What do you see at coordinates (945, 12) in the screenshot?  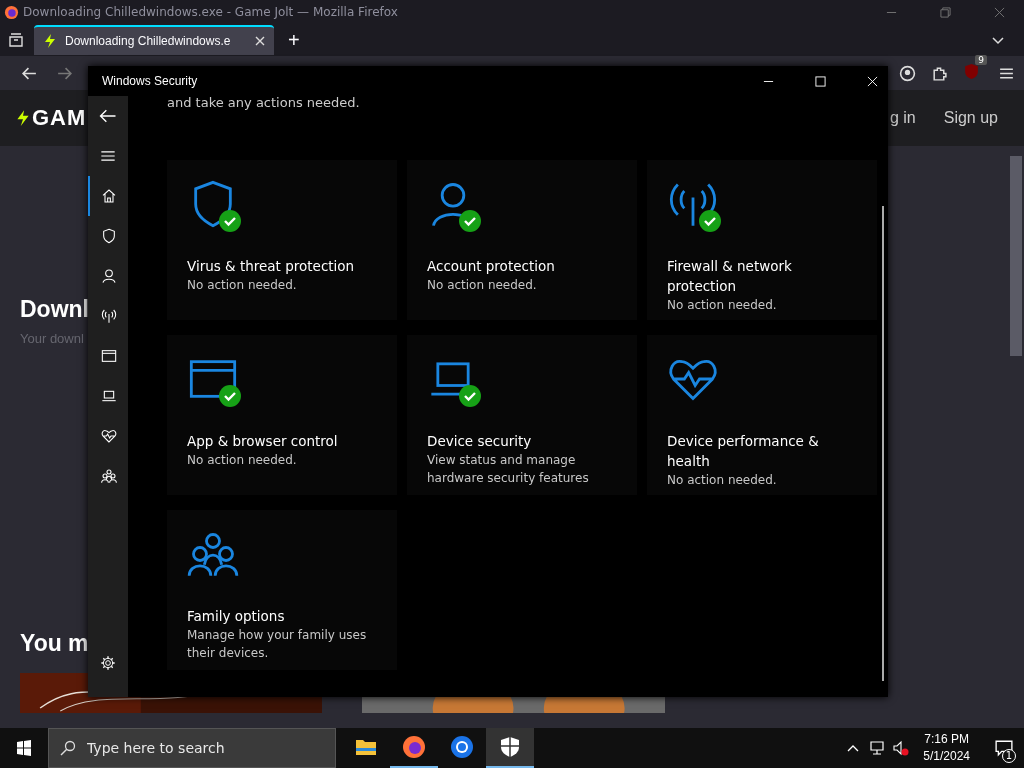 I see `restore-icon` at bounding box center [945, 12].